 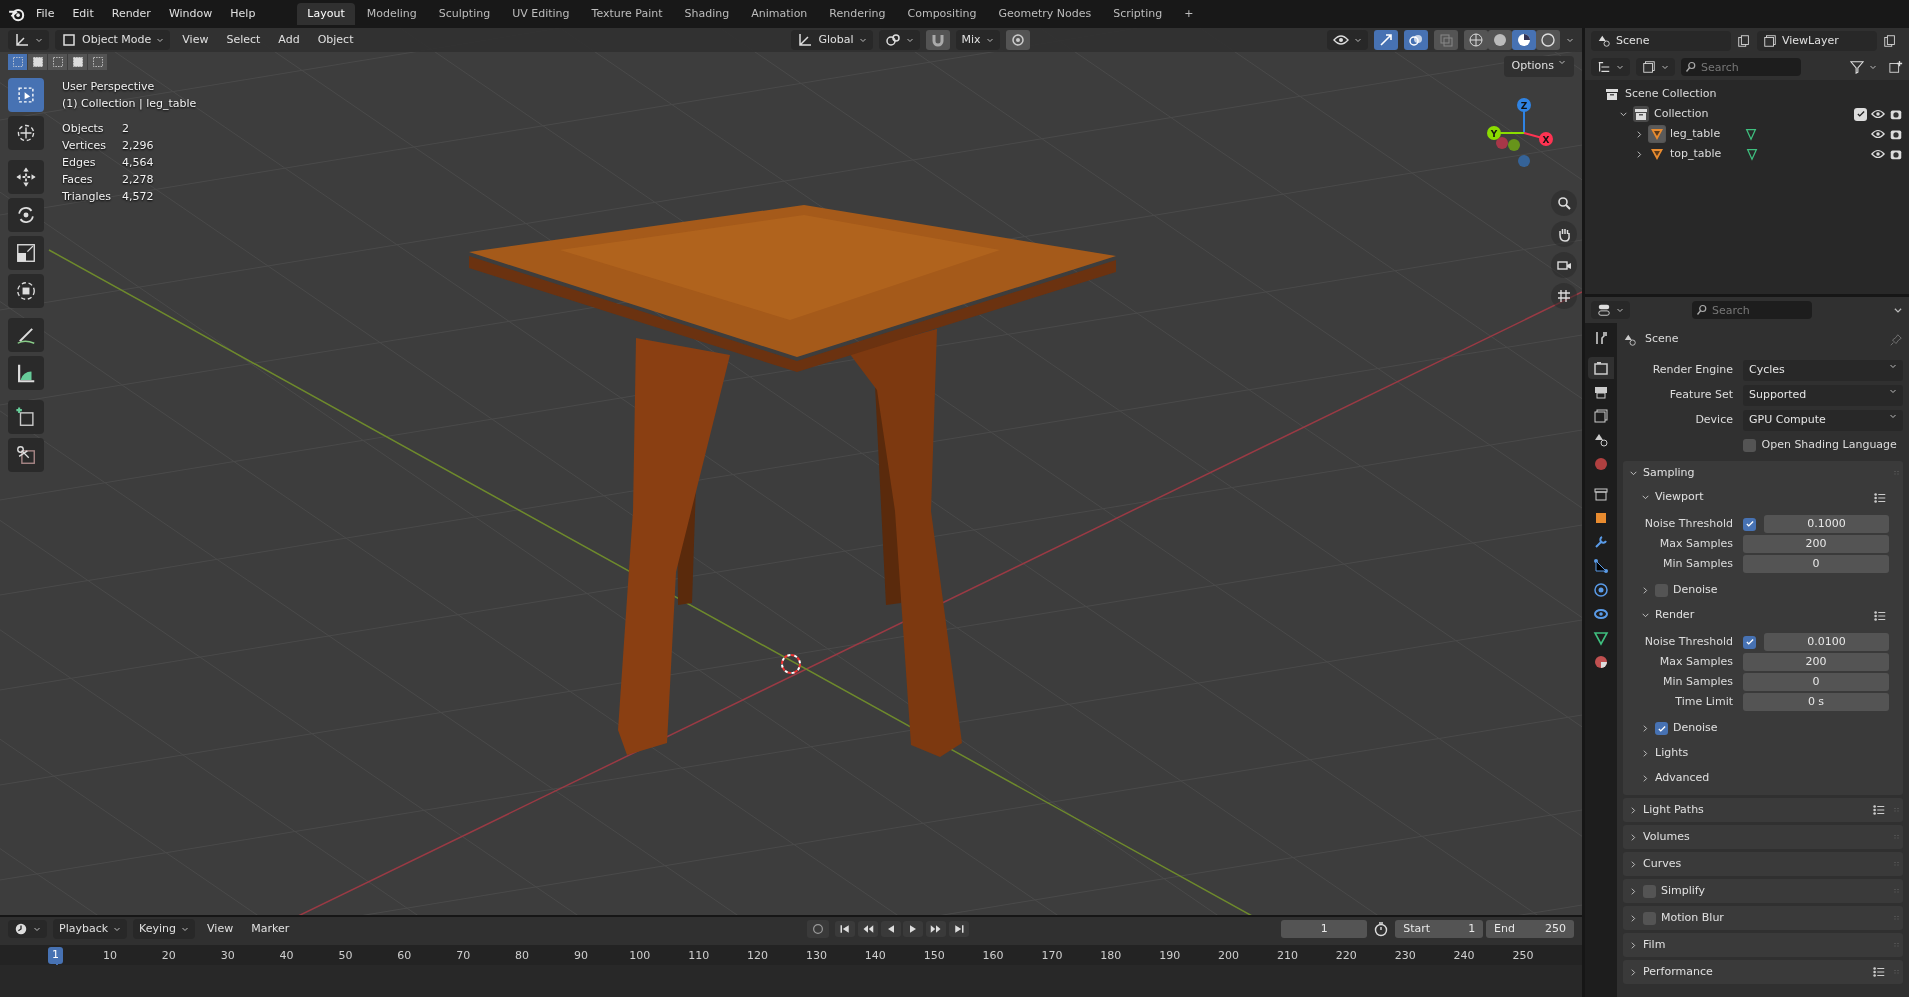 What do you see at coordinates (1692, 918) in the screenshot?
I see `panel-title: Motion Blur` at bounding box center [1692, 918].